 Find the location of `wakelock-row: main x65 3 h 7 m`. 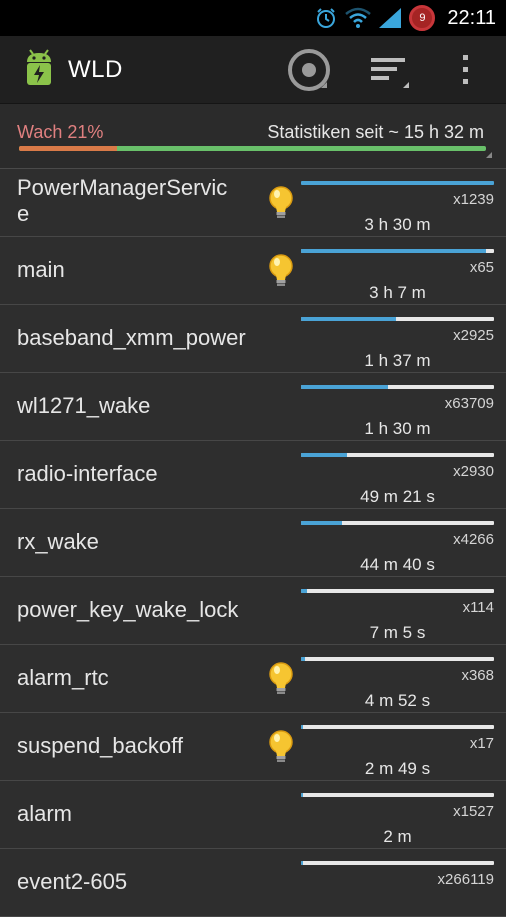

wakelock-row: main x65 3 h 7 m is located at coordinates (253, 271).